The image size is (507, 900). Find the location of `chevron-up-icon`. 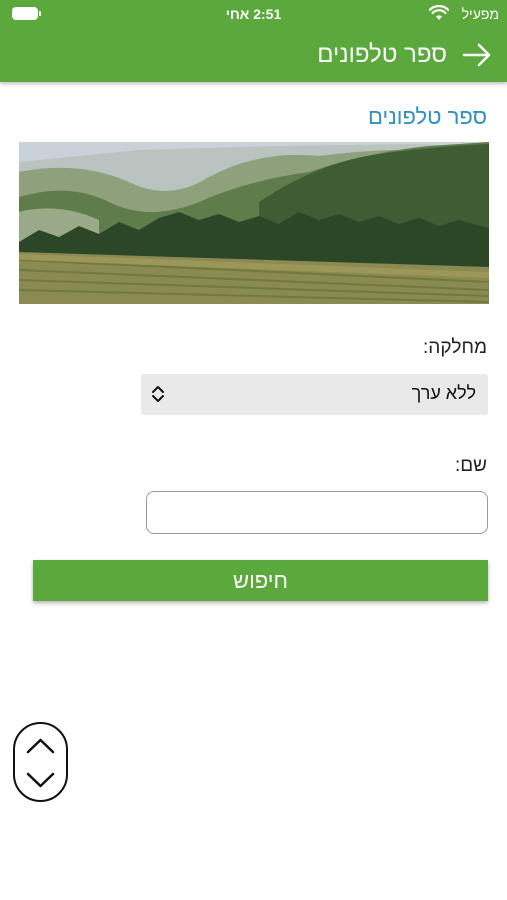

chevron-up-icon is located at coordinates (40, 743).